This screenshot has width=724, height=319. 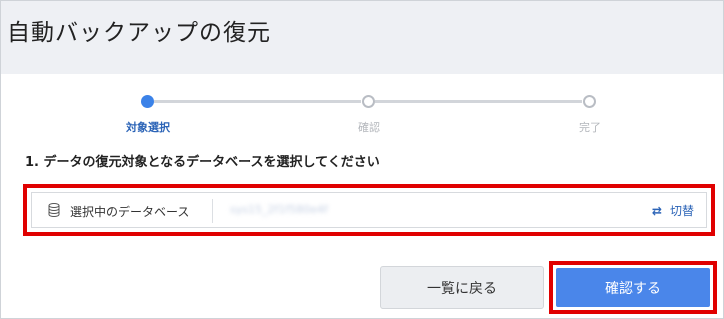 I want to click on step-2-indicator, so click(x=368, y=101).